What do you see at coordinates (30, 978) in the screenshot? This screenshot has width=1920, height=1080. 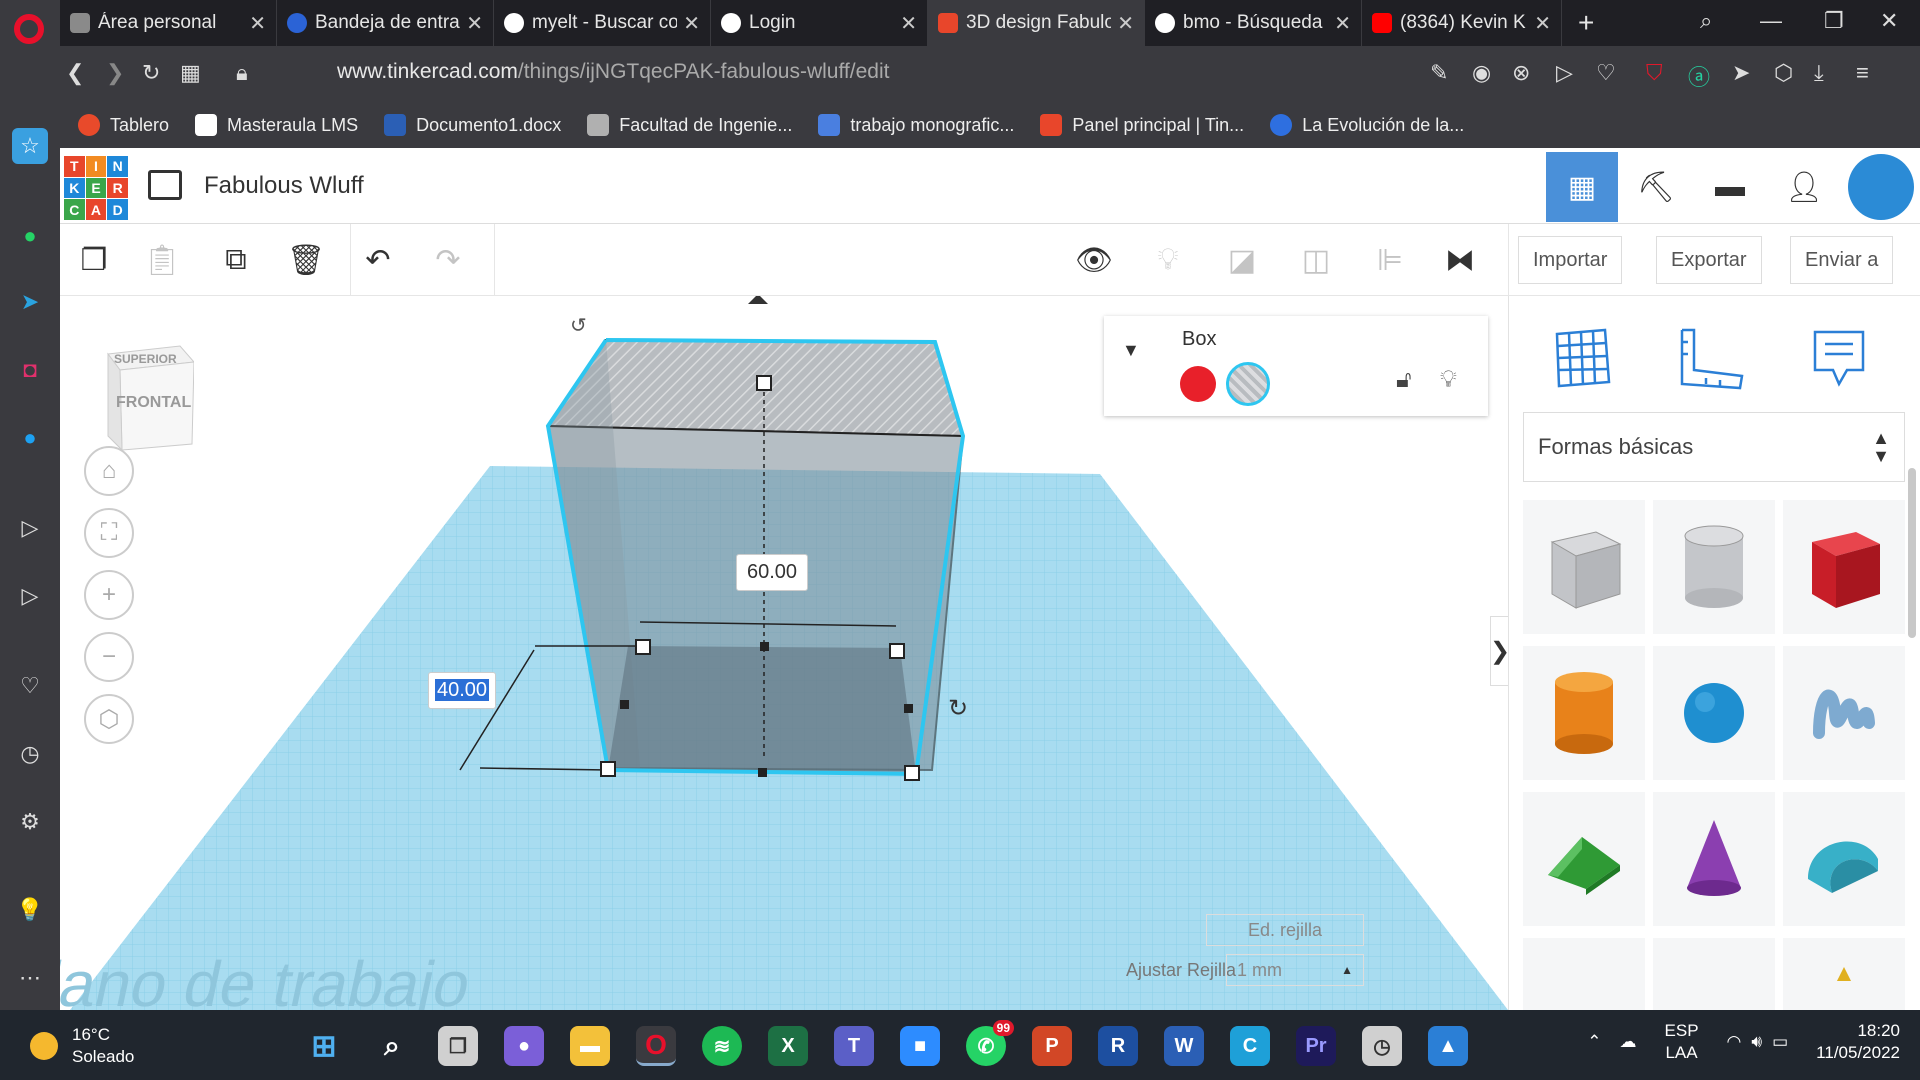 I see `more-icon: ⋯` at bounding box center [30, 978].